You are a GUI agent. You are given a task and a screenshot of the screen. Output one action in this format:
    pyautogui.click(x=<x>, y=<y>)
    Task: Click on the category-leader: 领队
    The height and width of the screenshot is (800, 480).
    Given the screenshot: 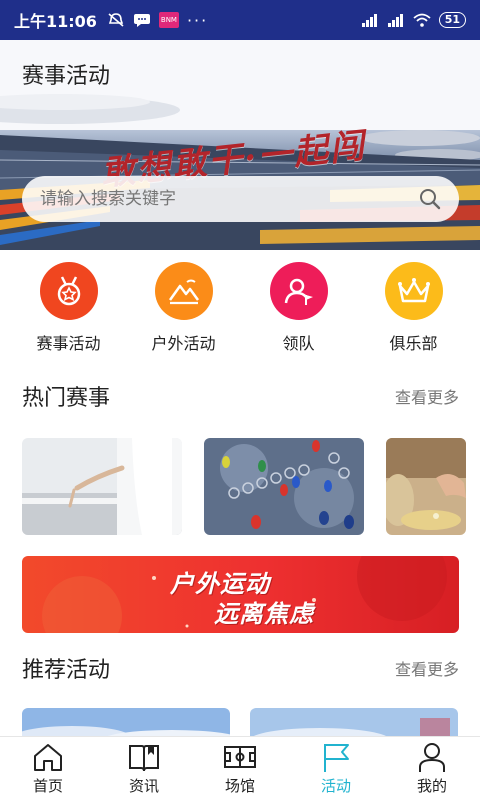 What is the action you would take?
    pyautogui.click(x=298, y=312)
    